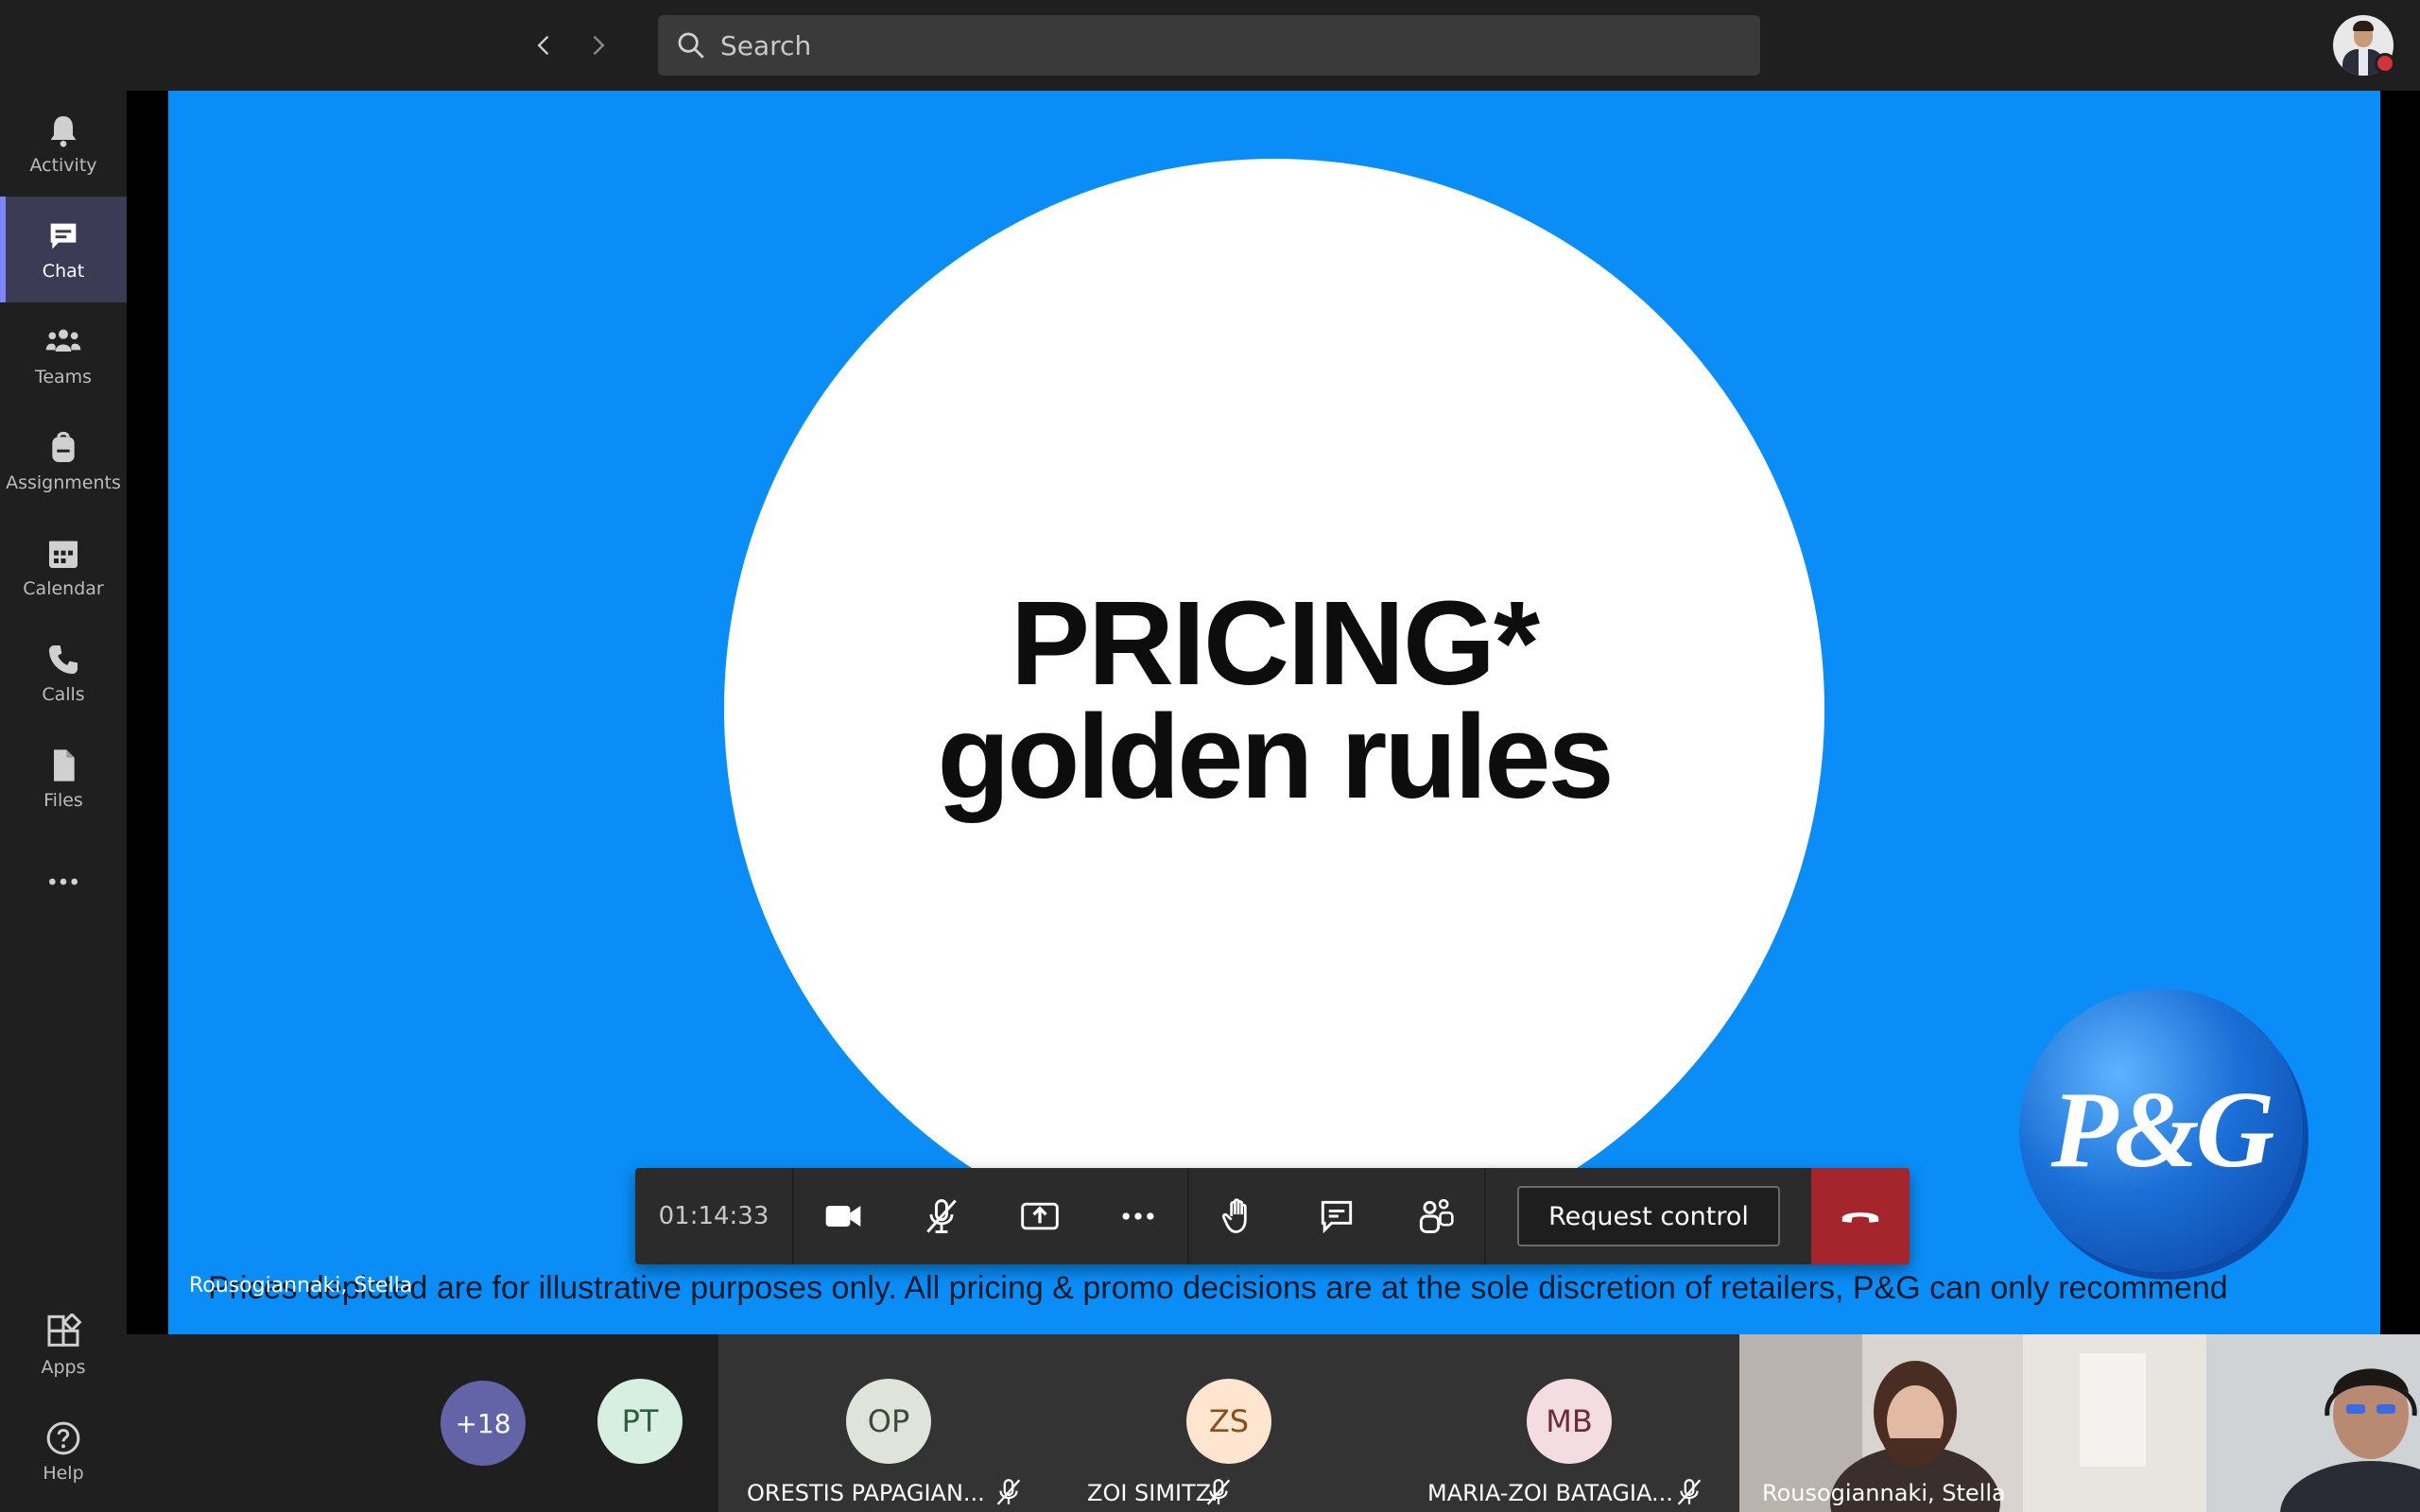 This screenshot has width=2420, height=1512. Describe the element at coordinates (63, 249) in the screenshot. I see `rail-item-chat: Chat` at that location.